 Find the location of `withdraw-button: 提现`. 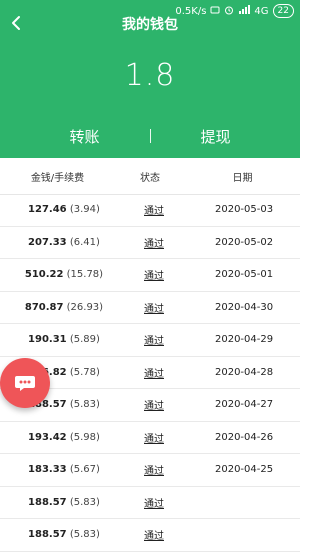

withdraw-button: 提现 is located at coordinates (216, 136).